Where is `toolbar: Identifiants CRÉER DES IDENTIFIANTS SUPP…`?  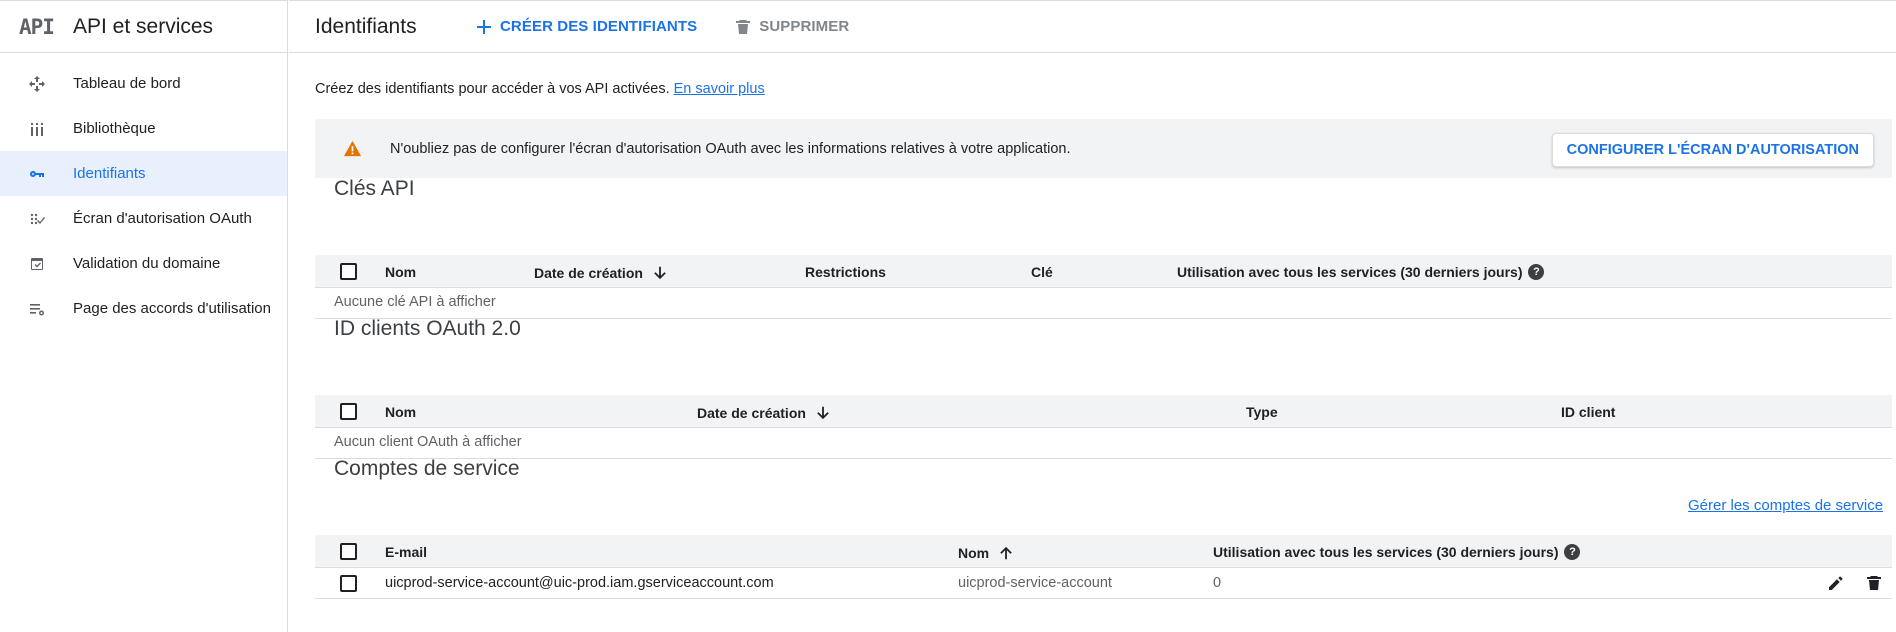 toolbar: Identifiants CRÉER DES IDENTIFIANTS SUPP… is located at coordinates (1092, 26).